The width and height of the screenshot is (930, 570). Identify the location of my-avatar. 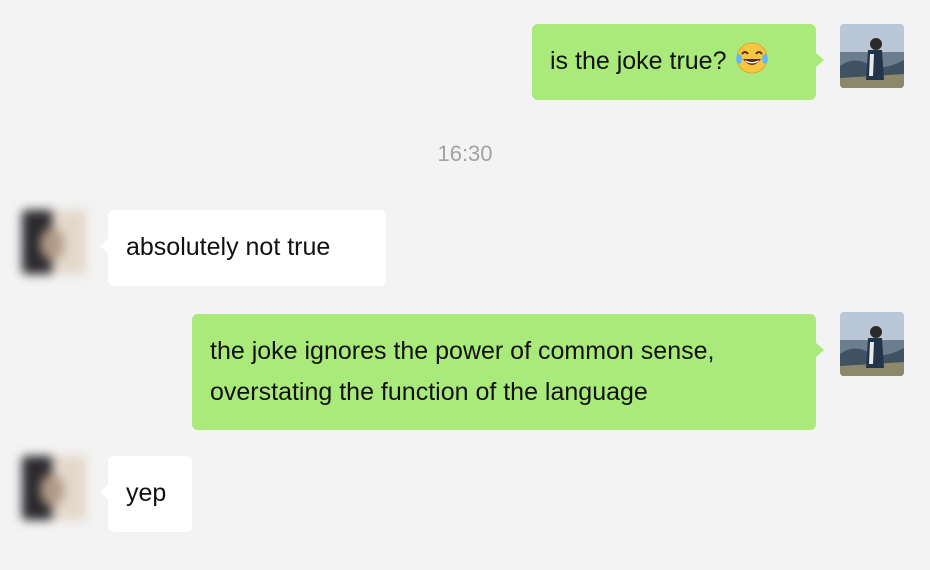
(872, 56).